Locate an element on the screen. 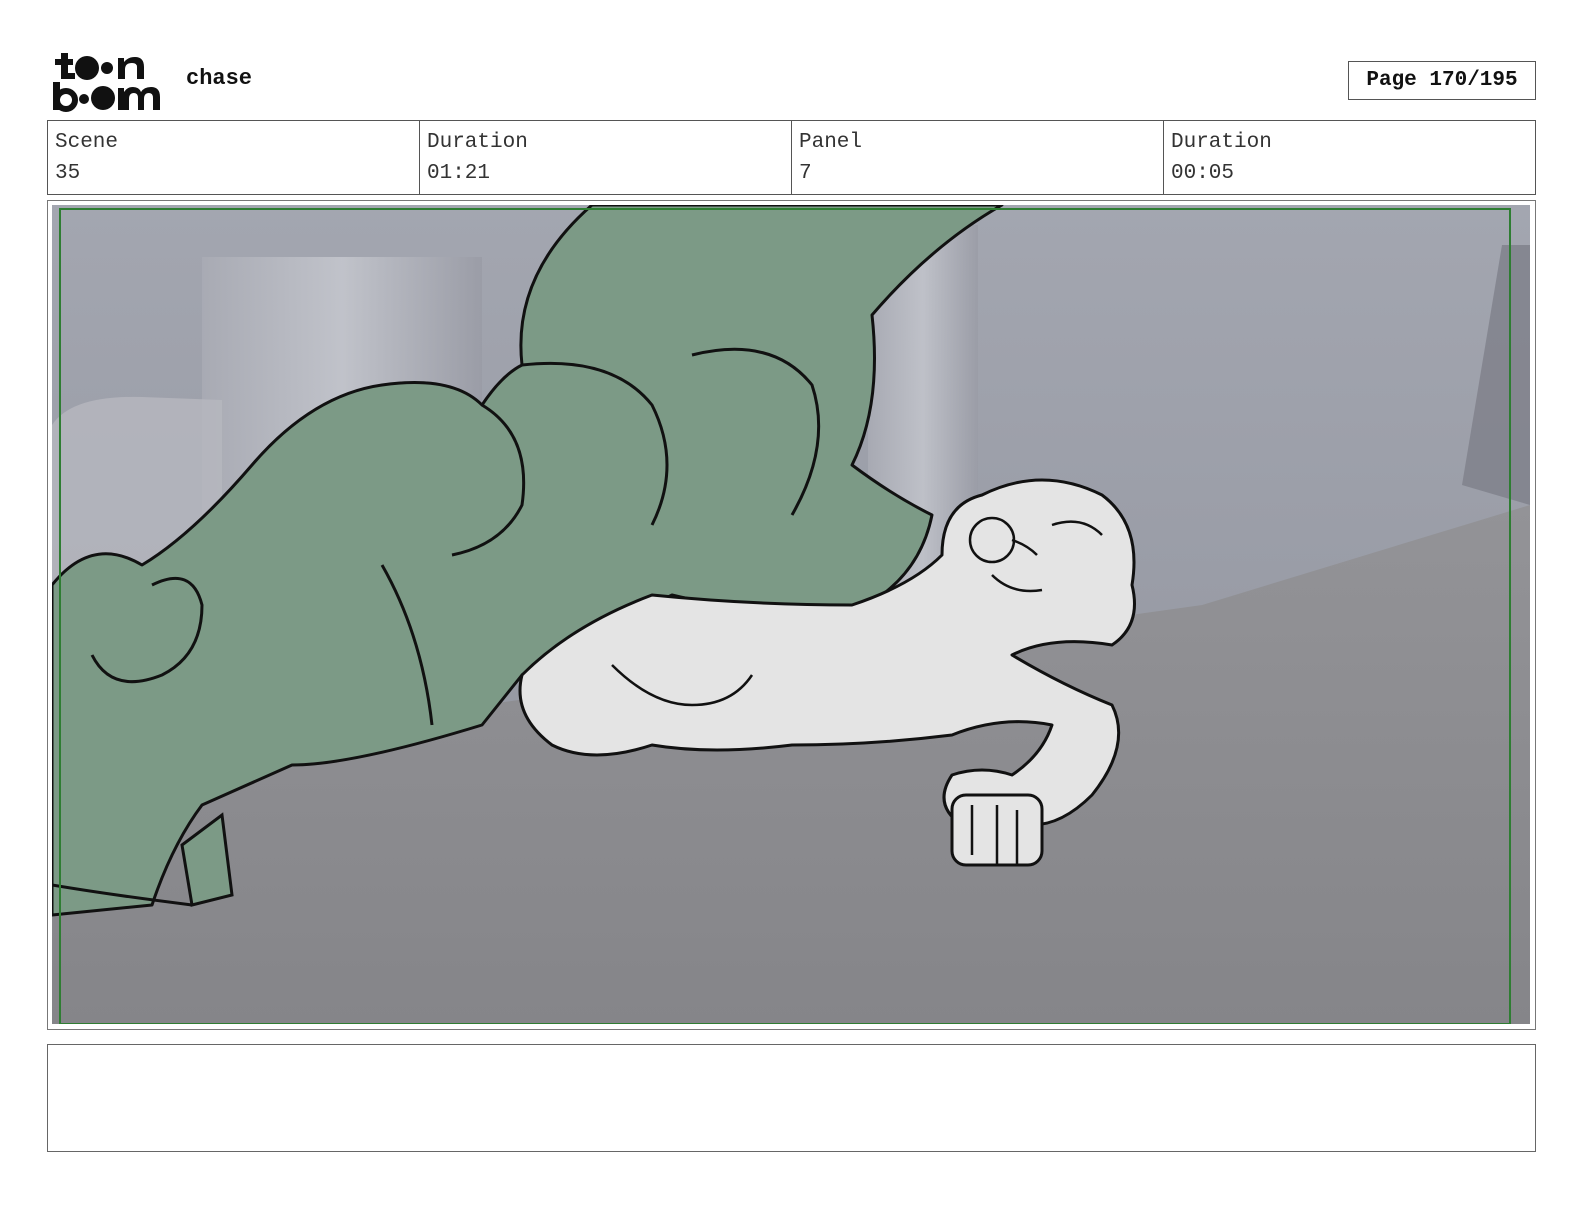  project-title: chase is located at coordinates (219, 78).